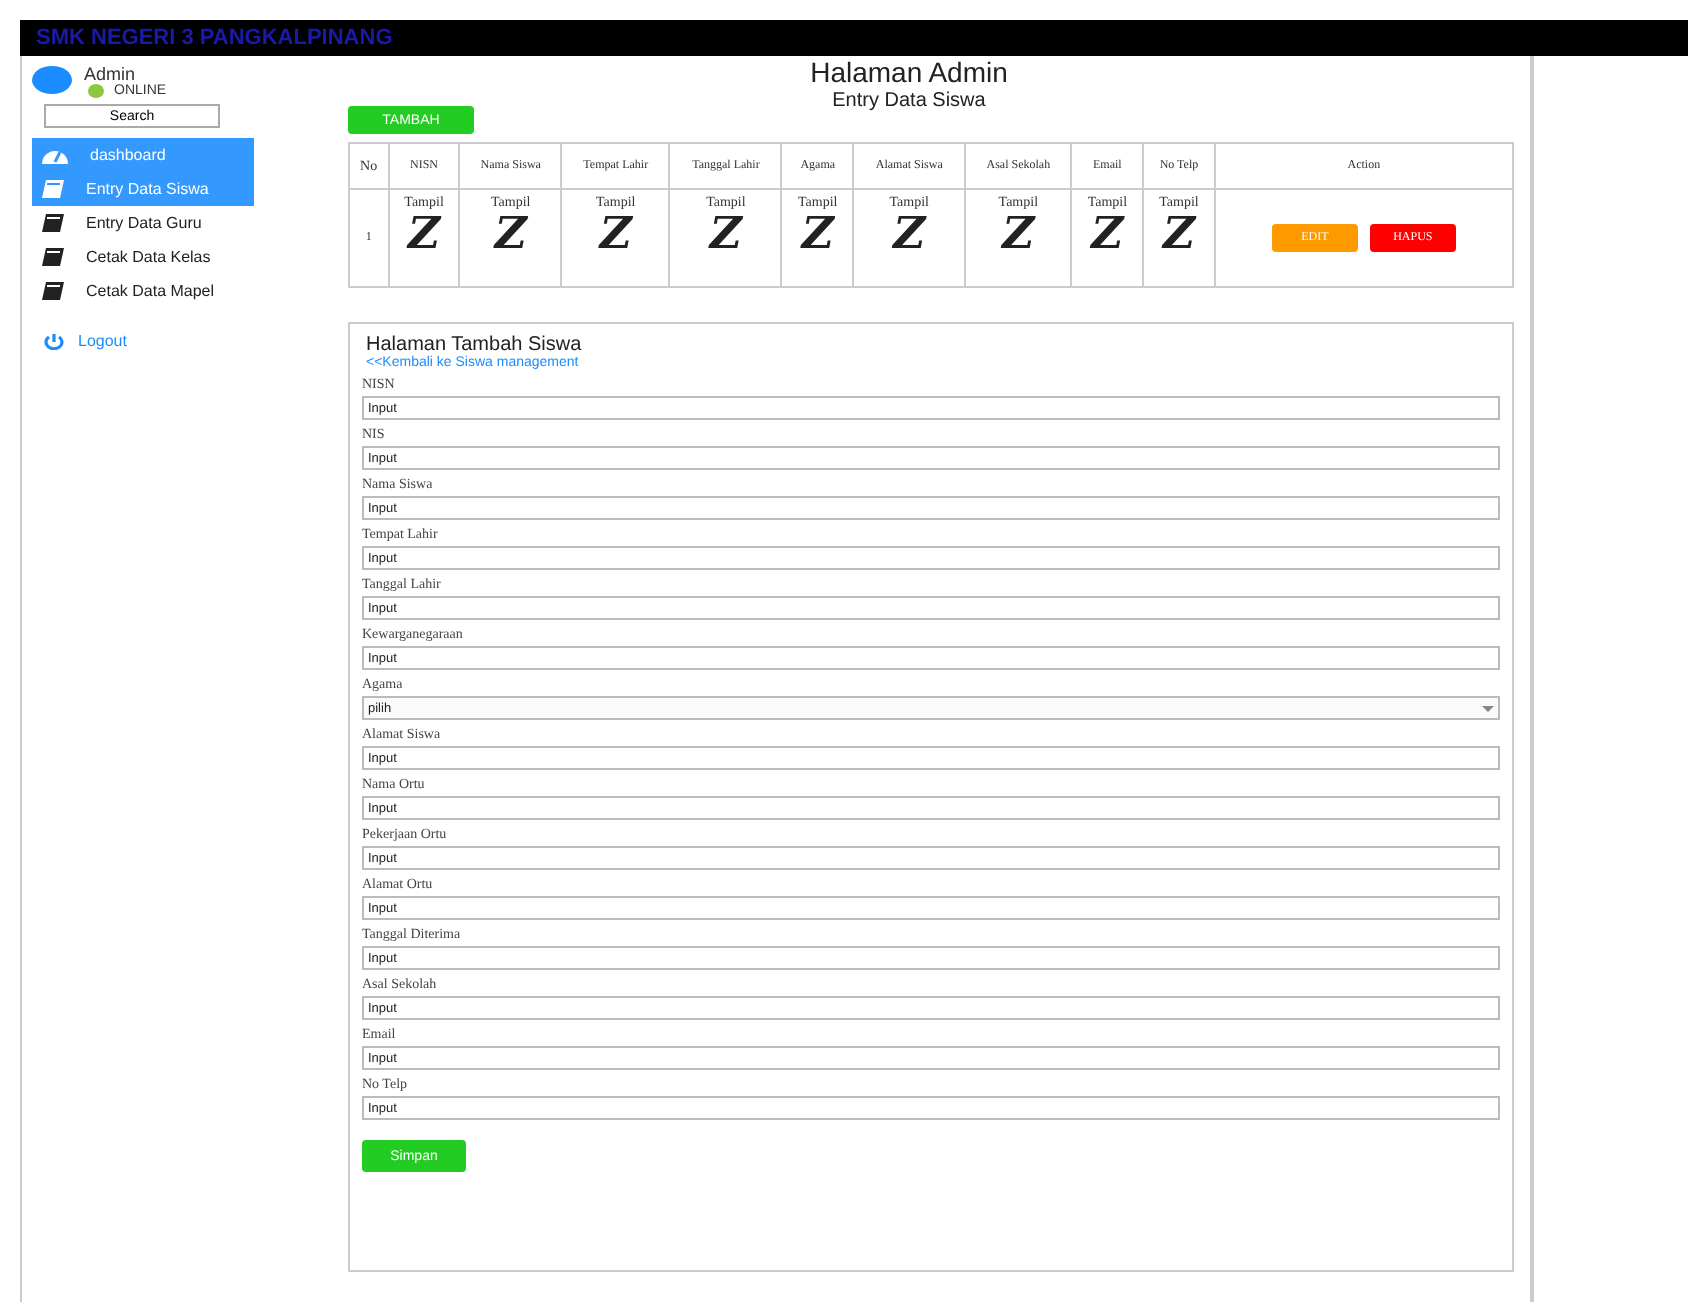  What do you see at coordinates (909, 101) in the screenshot?
I see `page-subtitle: Entry Data Siswa` at bounding box center [909, 101].